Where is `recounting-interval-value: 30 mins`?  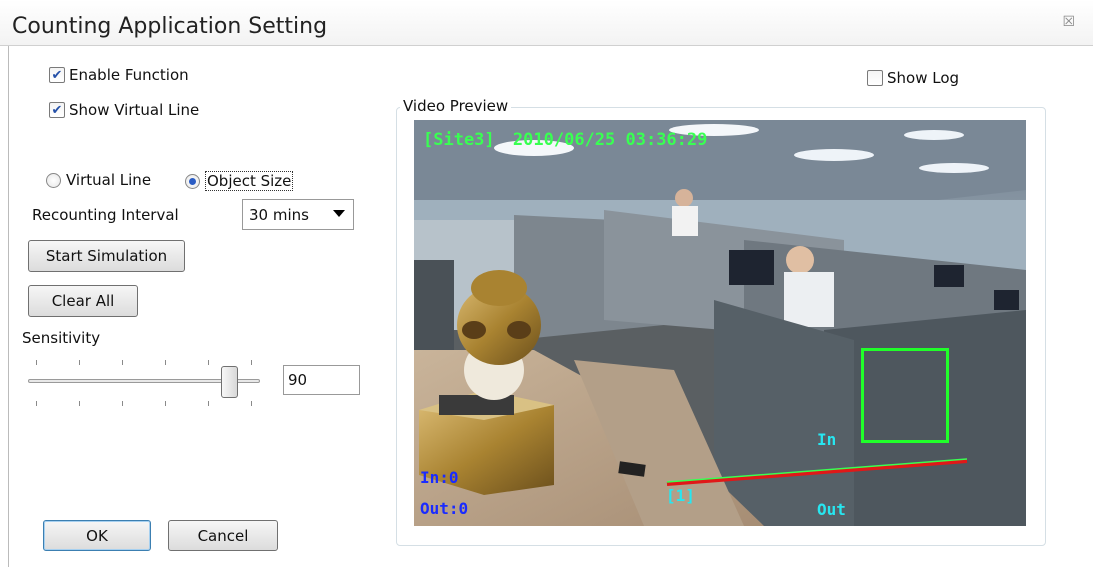 recounting-interval-value: 30 mins is located at coordinates (279, 214).